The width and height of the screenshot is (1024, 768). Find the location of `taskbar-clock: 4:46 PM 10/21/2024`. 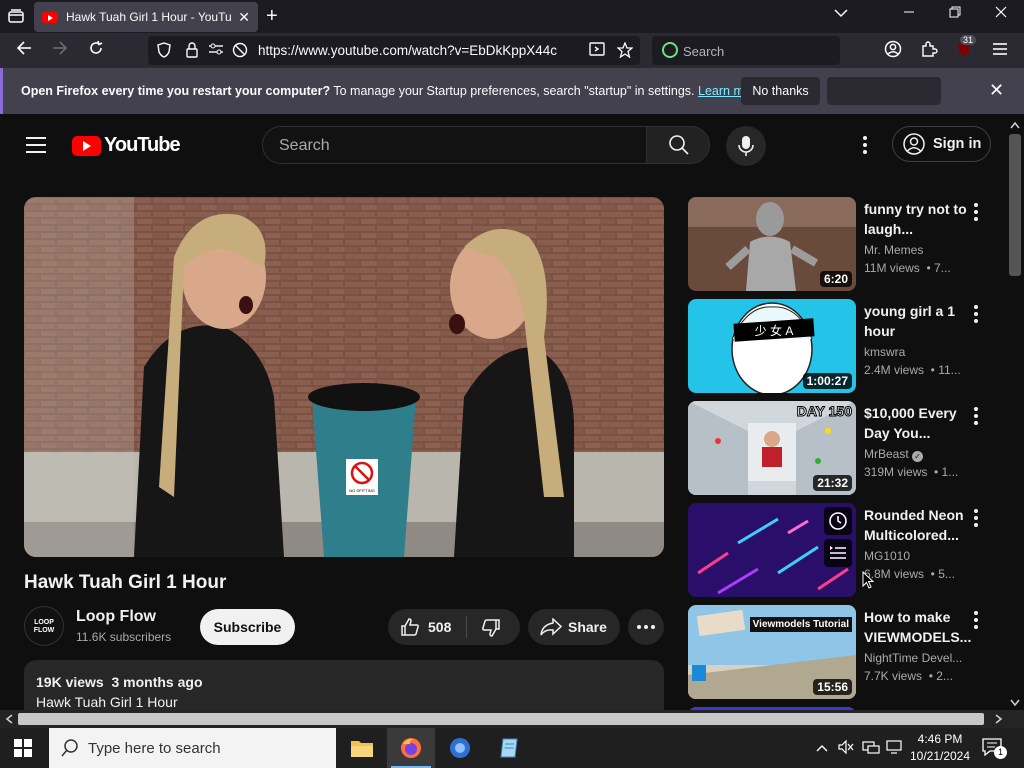

taskbar-clock: 4:46 PM 10/21/2024 is located at coordinates (940, 748).